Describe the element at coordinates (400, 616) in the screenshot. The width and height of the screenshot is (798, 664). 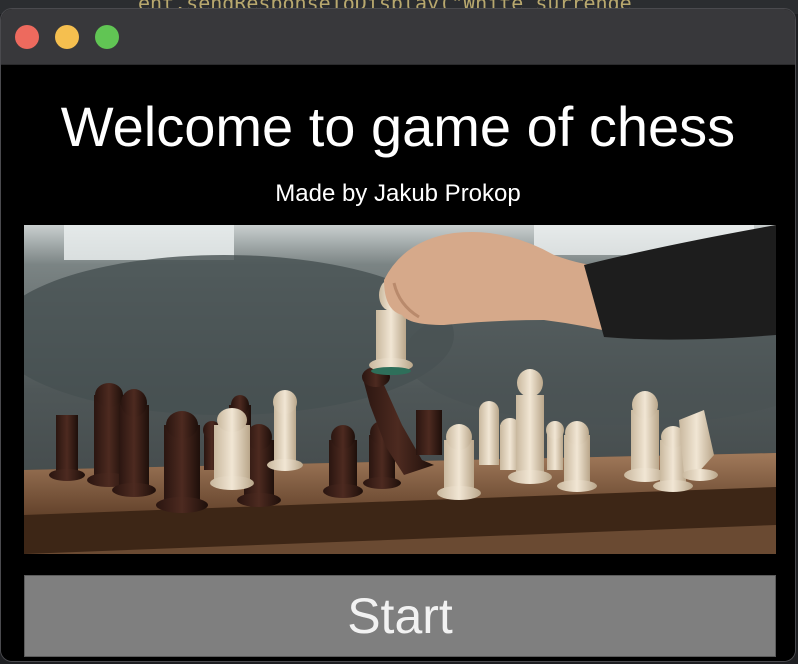
I see `start-button: Start` at that location.